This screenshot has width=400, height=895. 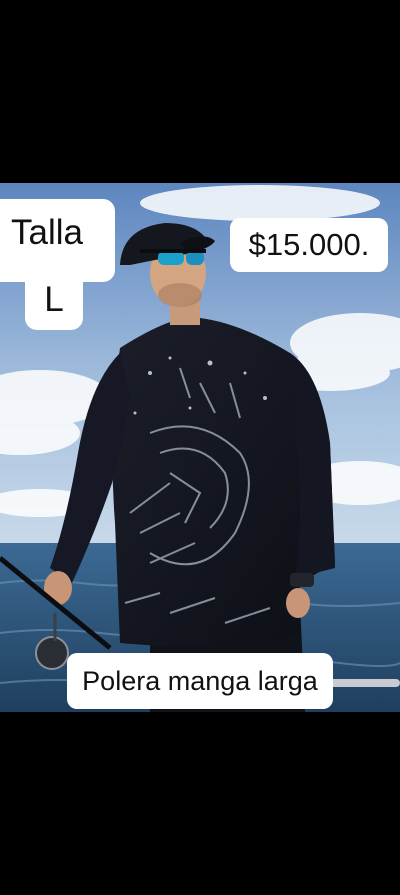 What do you see at coordinates (54, 300) in the screenshot?
I see `size-value-sticker: L` at bounding box center [54, 300].